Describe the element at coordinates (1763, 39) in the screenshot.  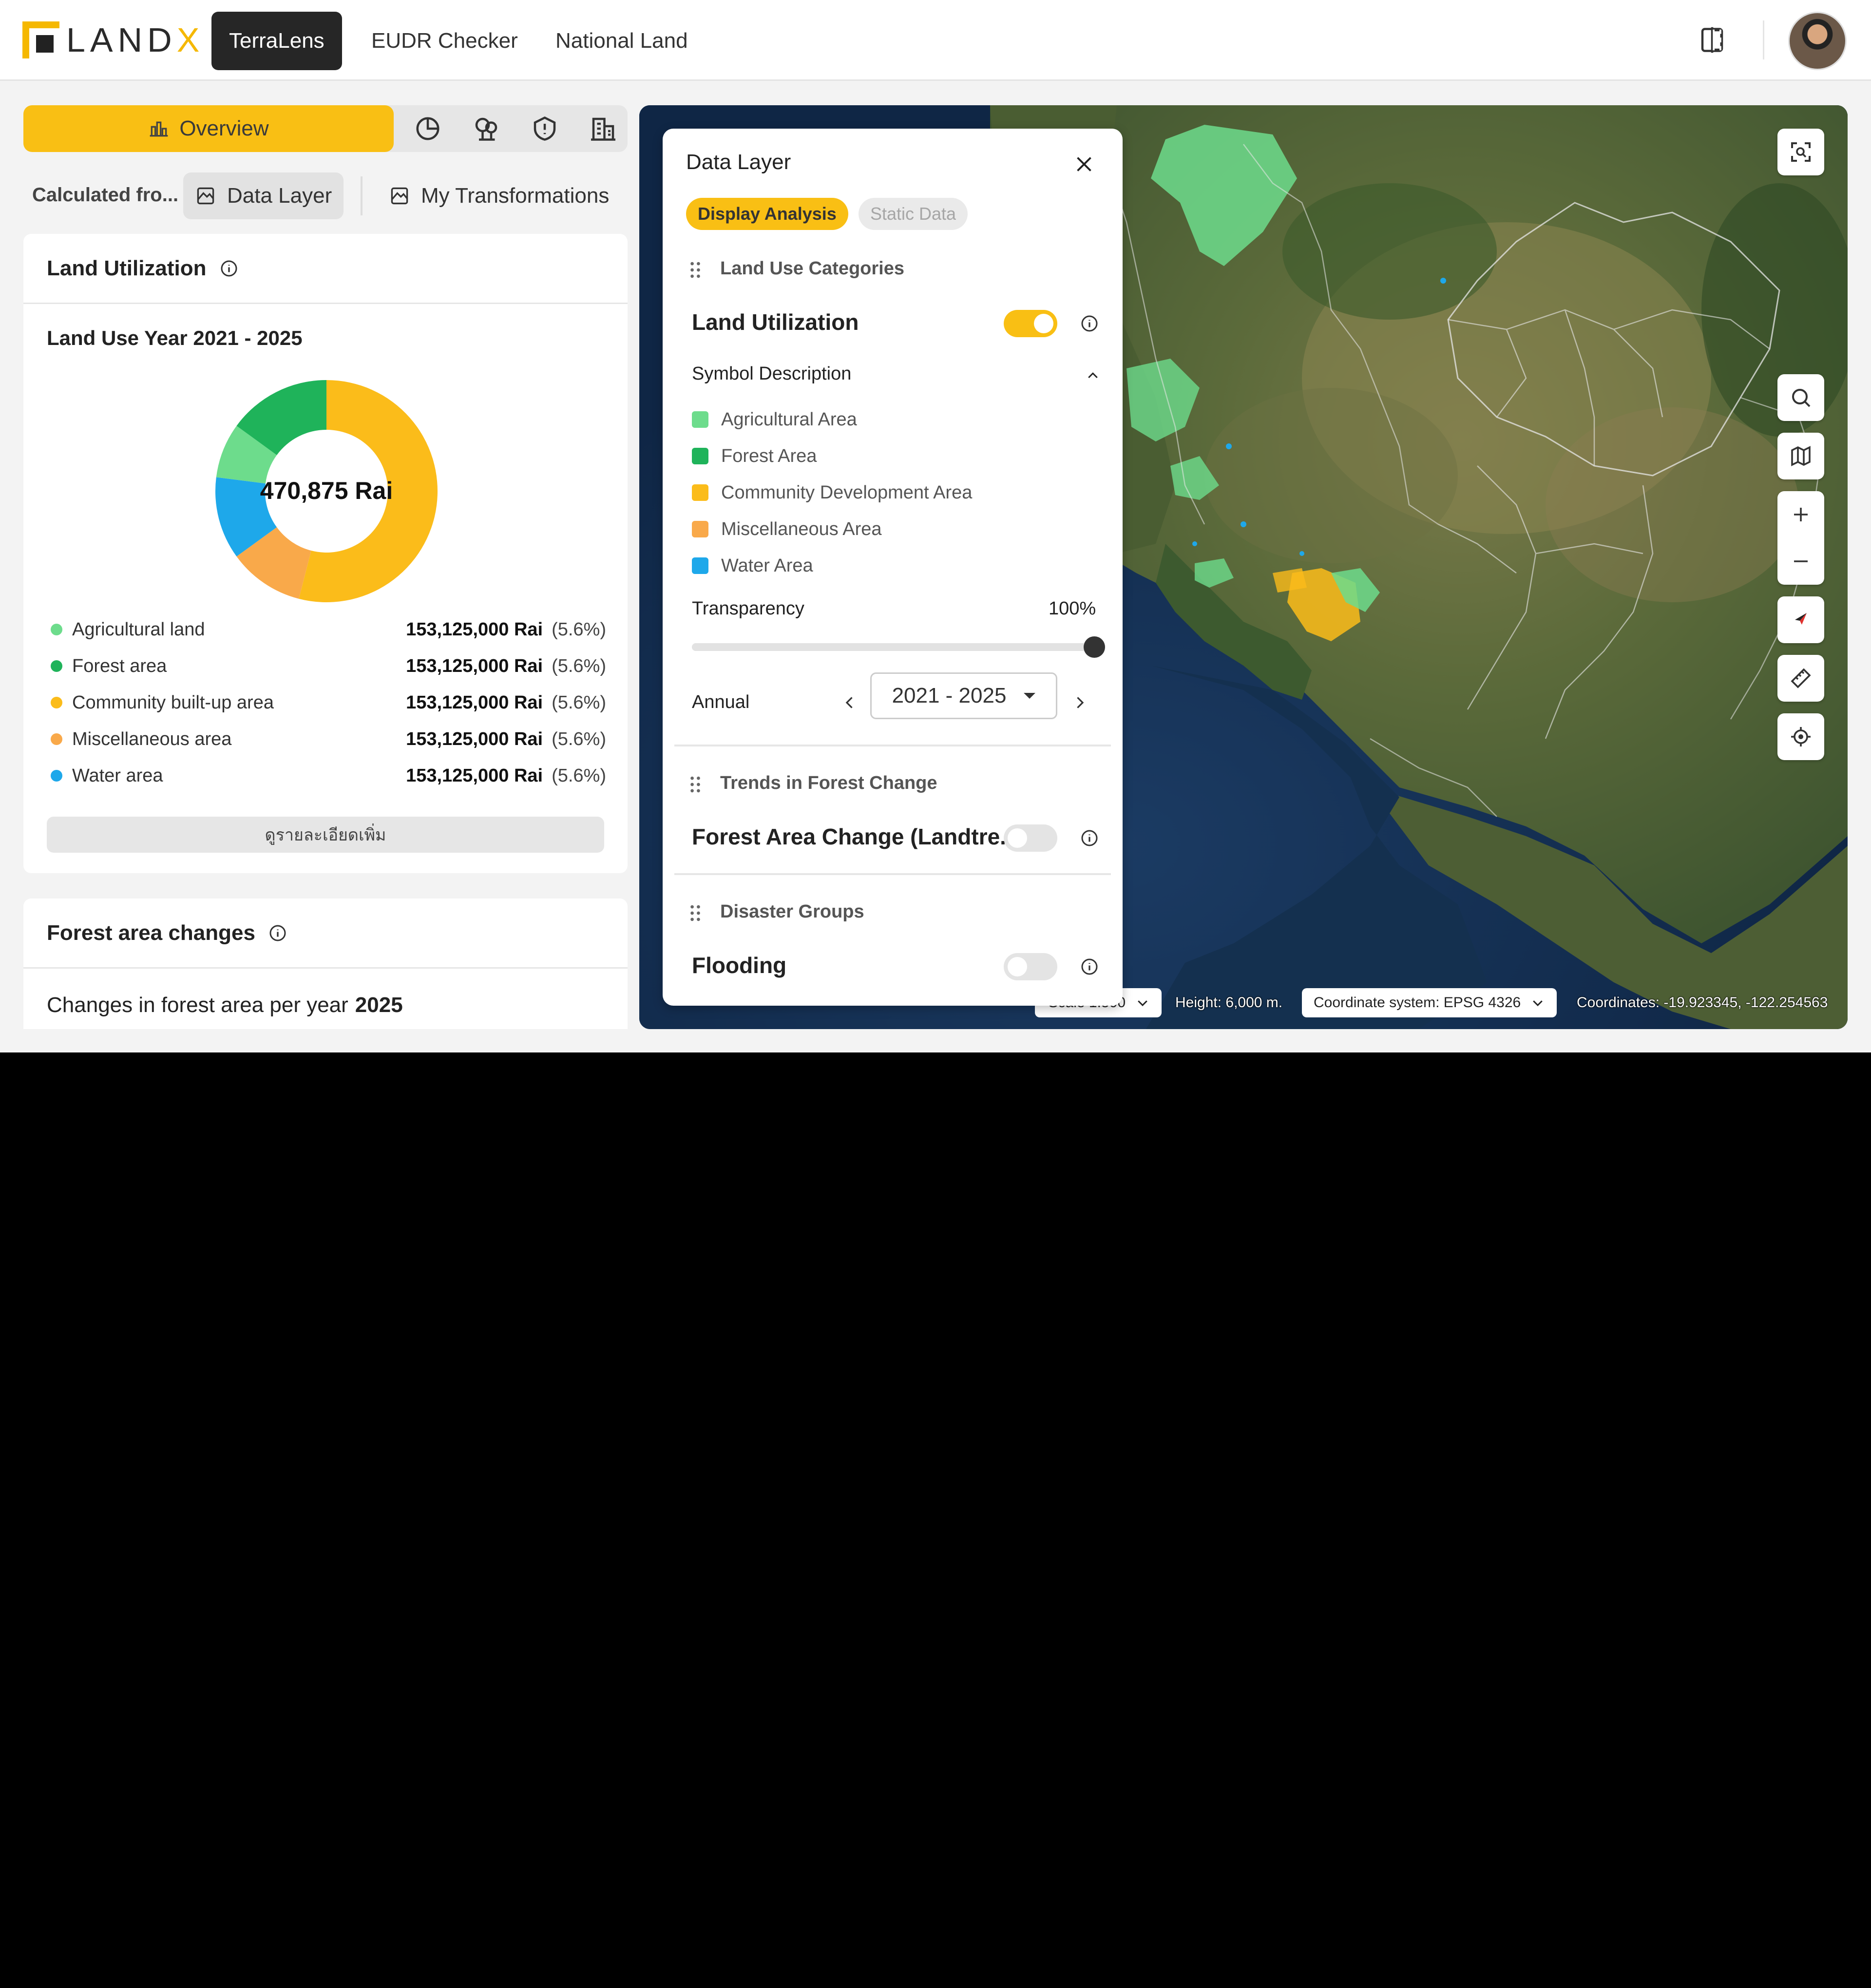
I see `header-divider` at that location.